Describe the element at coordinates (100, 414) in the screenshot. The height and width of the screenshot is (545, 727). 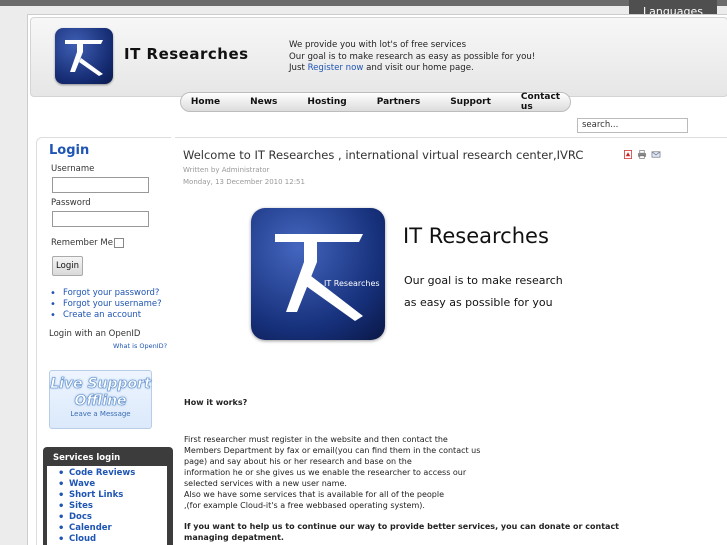
I see `live-support-line-3: Leave a Message` at that location.